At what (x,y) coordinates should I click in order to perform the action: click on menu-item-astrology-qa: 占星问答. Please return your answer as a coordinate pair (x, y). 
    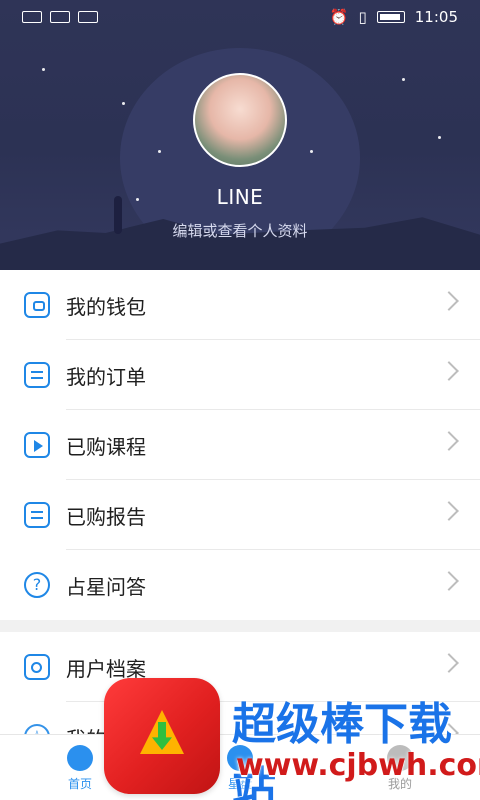
    Looking at the image, I should click on (240, 585).